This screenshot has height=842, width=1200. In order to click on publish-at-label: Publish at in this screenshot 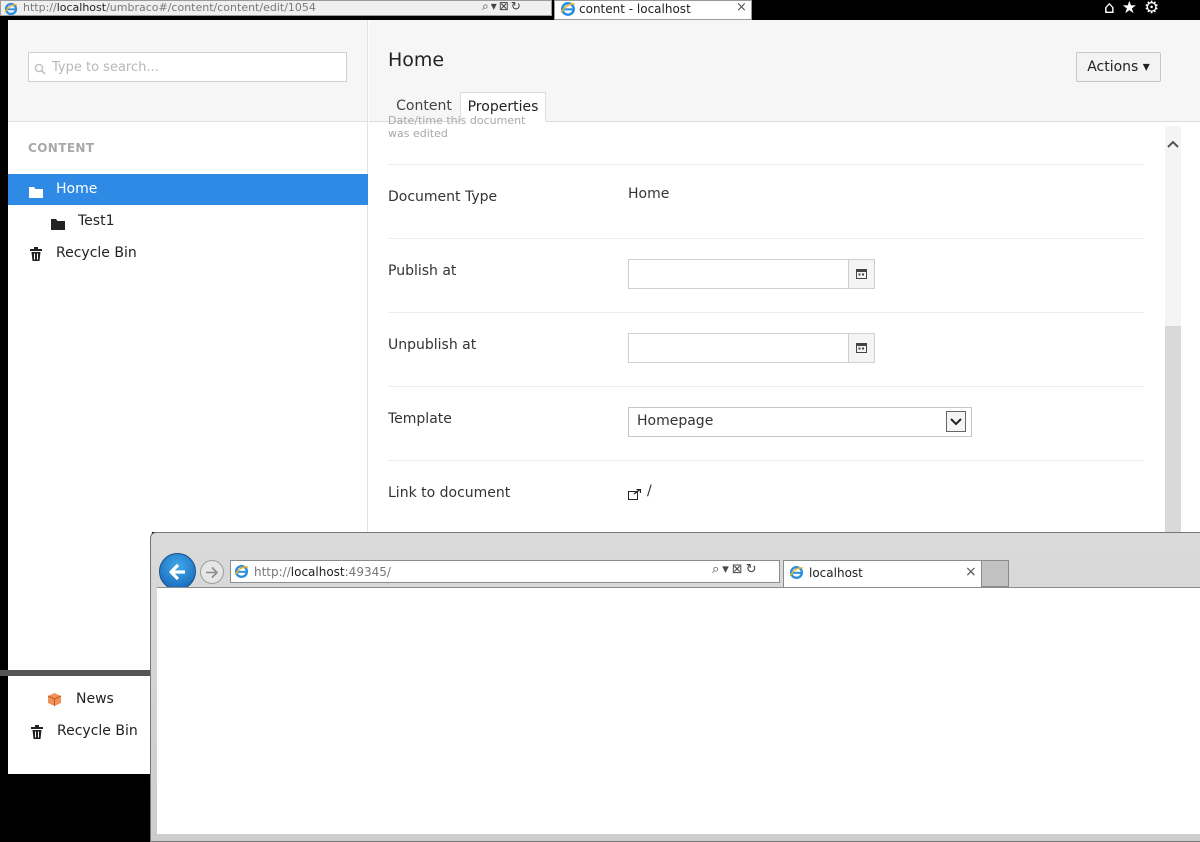, I will do `click(422, 271)`.